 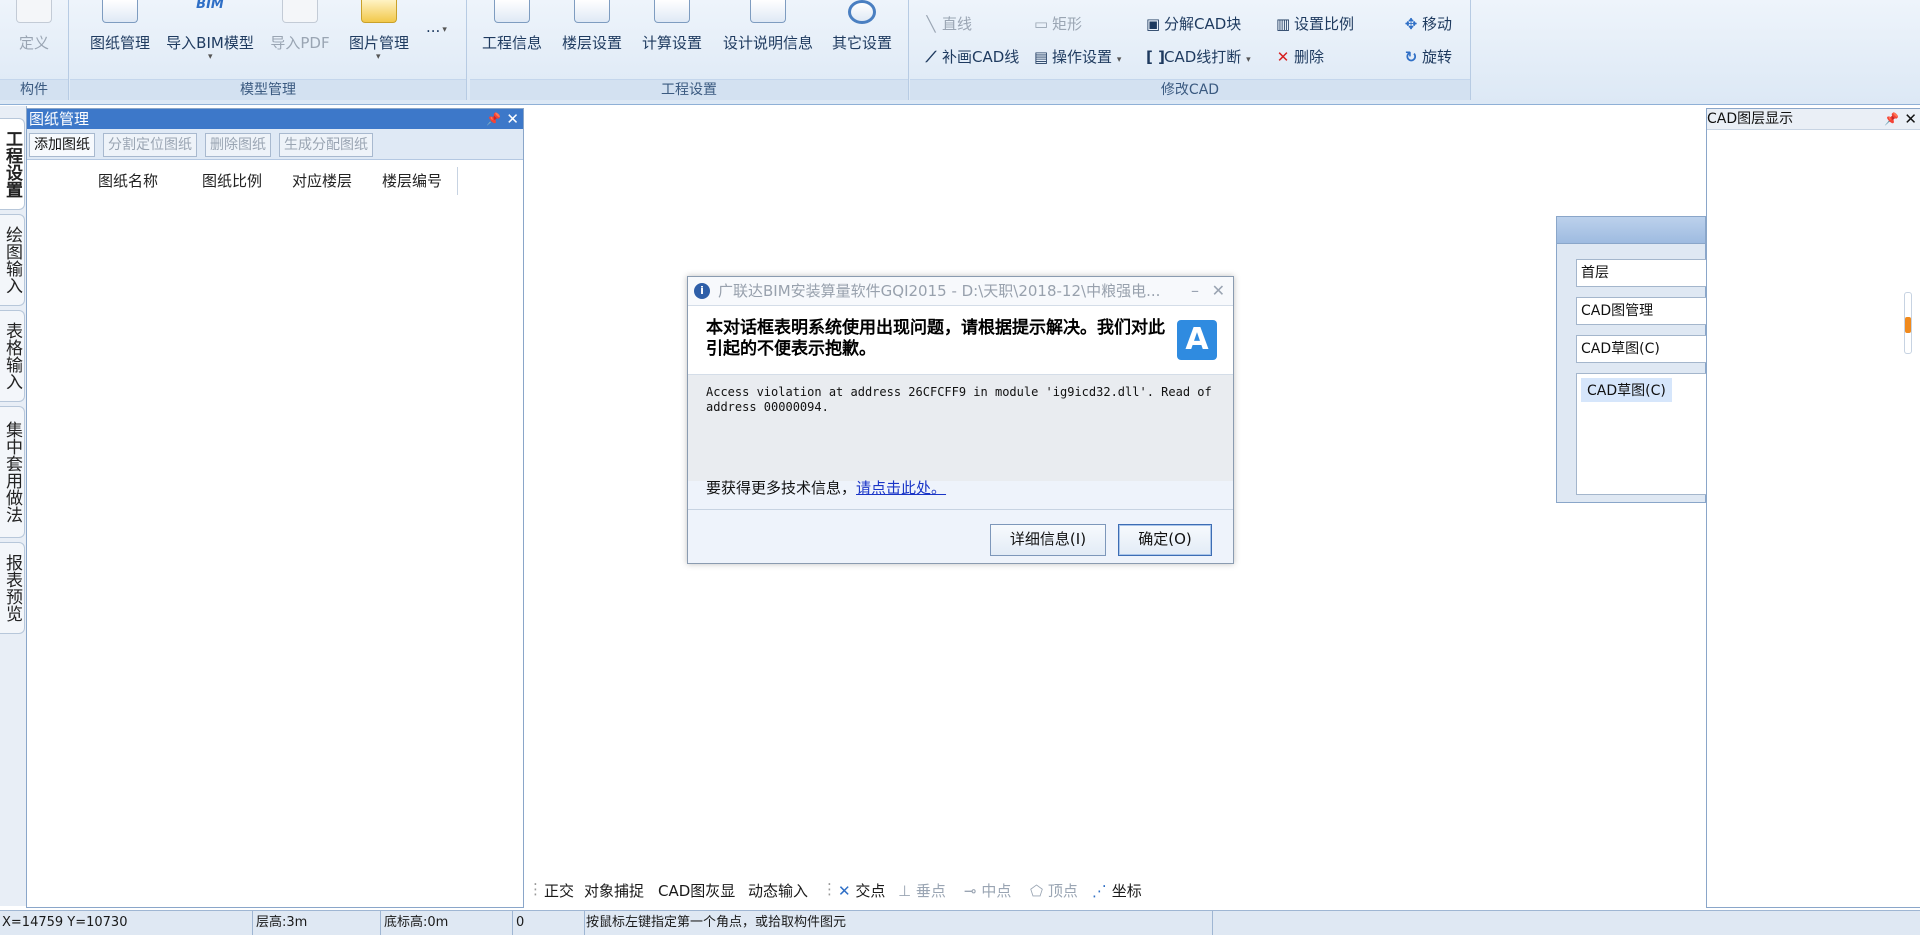 I want to click on minimize-icon: –, so click(x=1195, y=291).